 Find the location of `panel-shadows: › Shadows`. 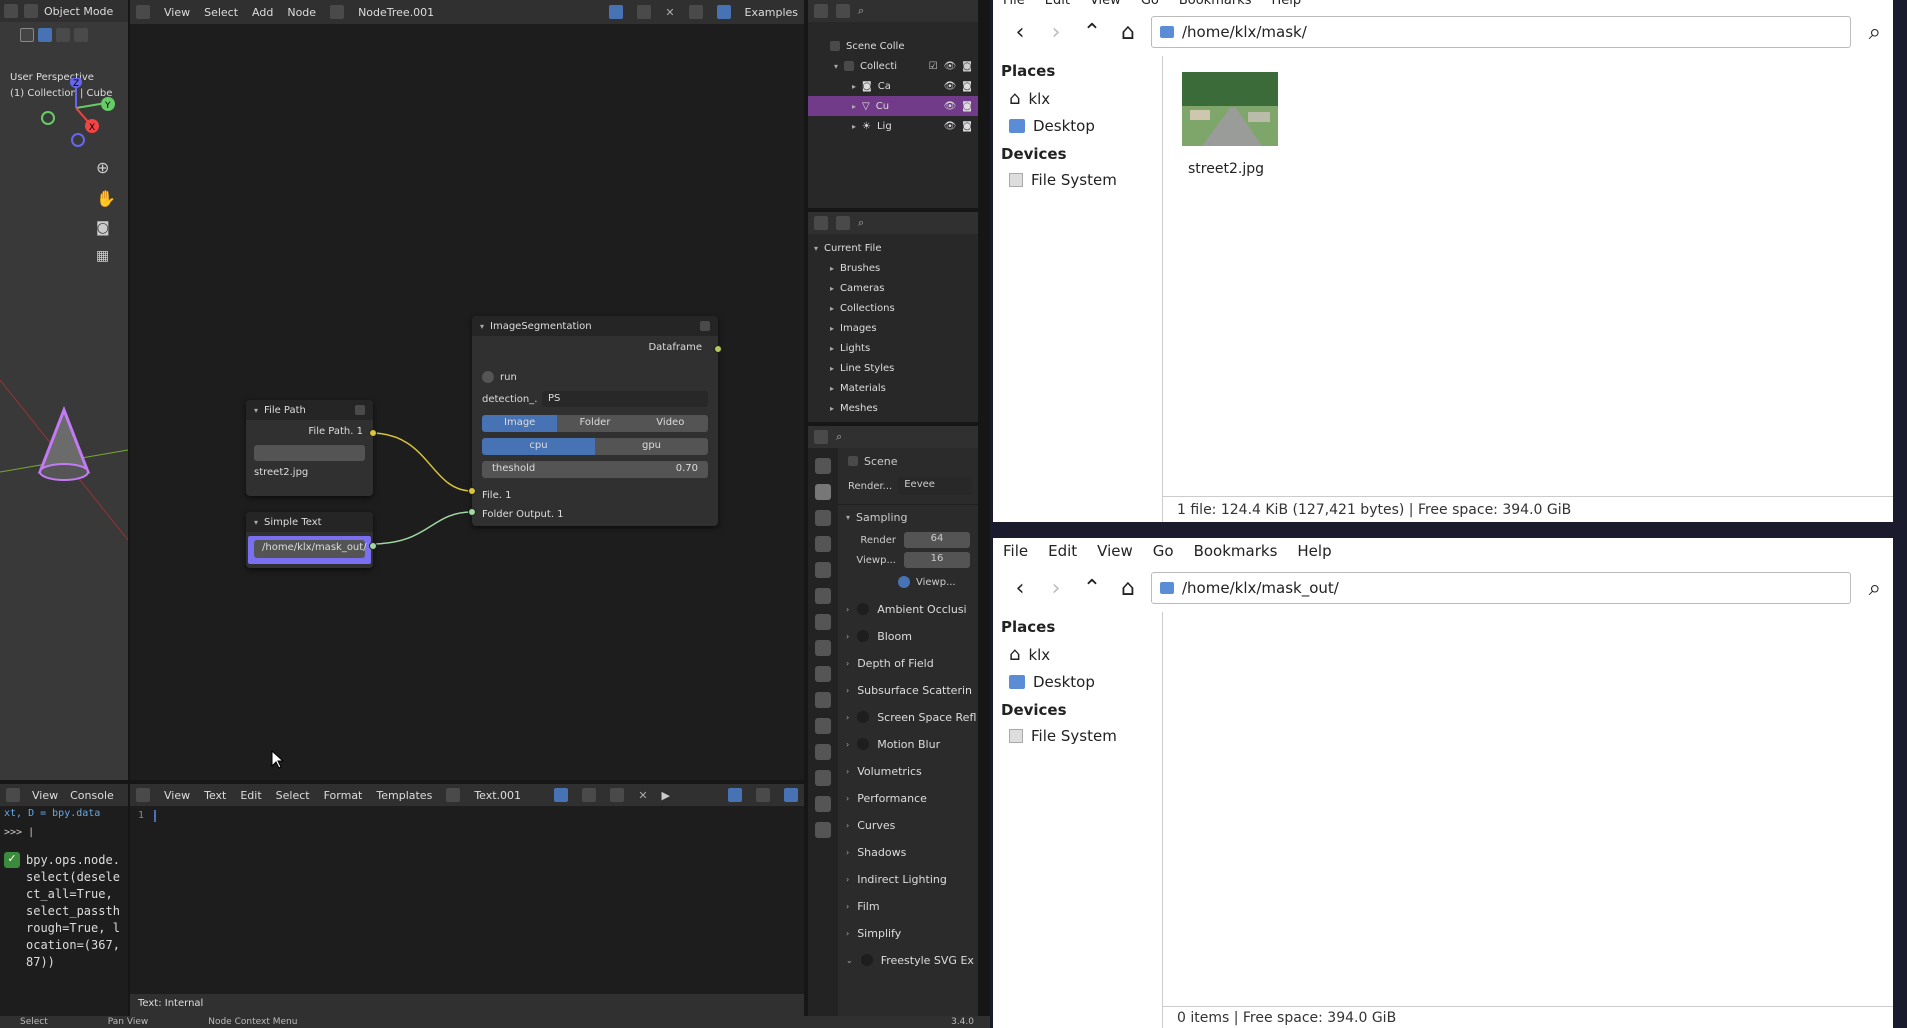

panel-shadows: › Shadows is located at coordinates (908, 852).